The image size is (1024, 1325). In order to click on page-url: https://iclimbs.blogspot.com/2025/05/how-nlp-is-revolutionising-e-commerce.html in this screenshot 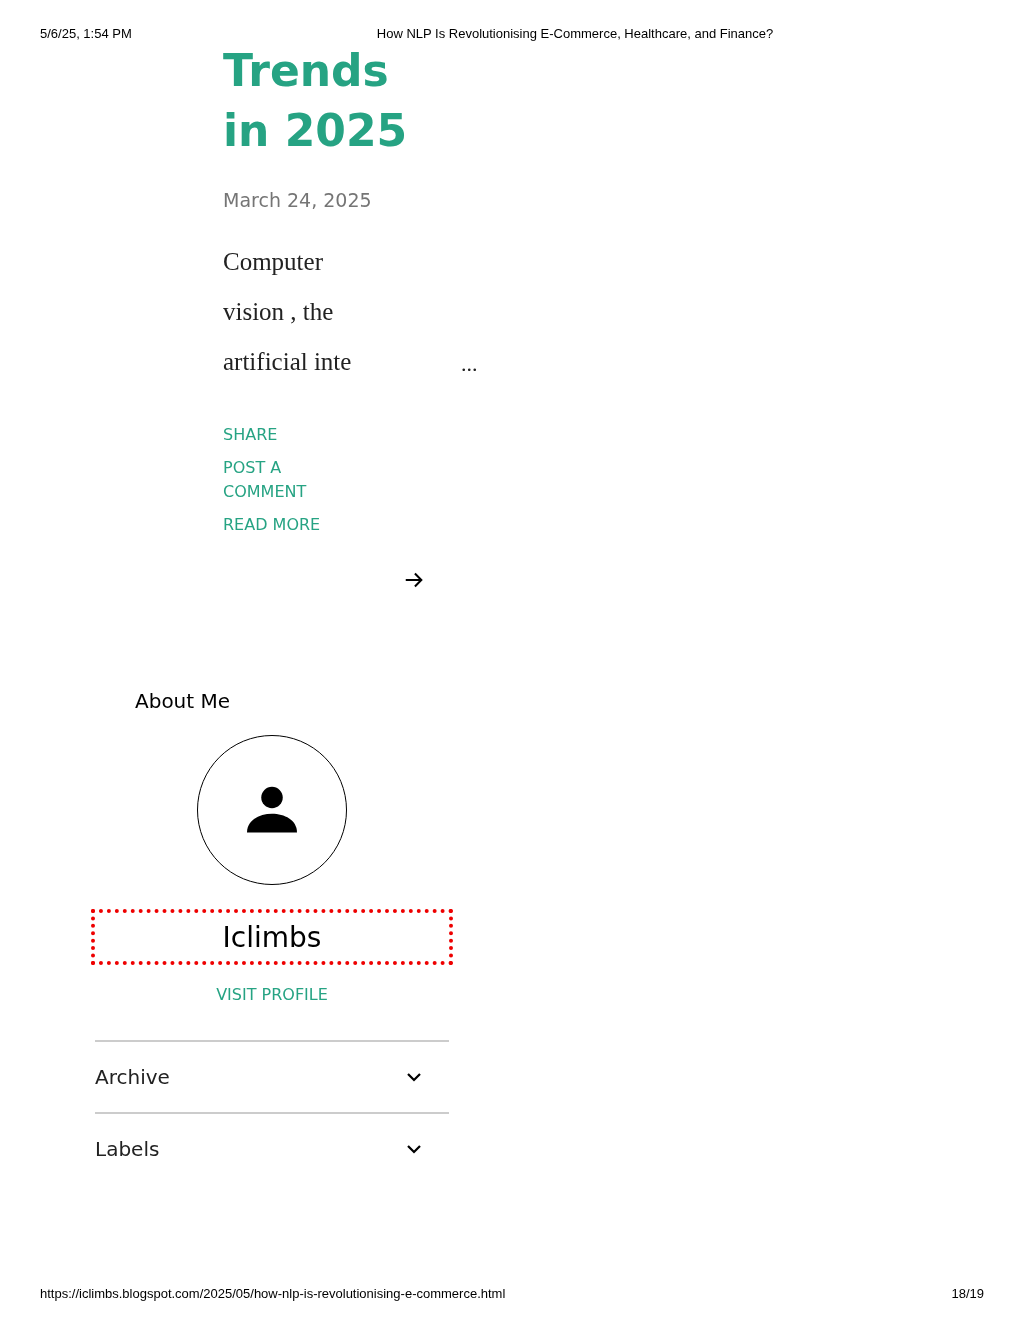, I will do `click(273, 1293)`.